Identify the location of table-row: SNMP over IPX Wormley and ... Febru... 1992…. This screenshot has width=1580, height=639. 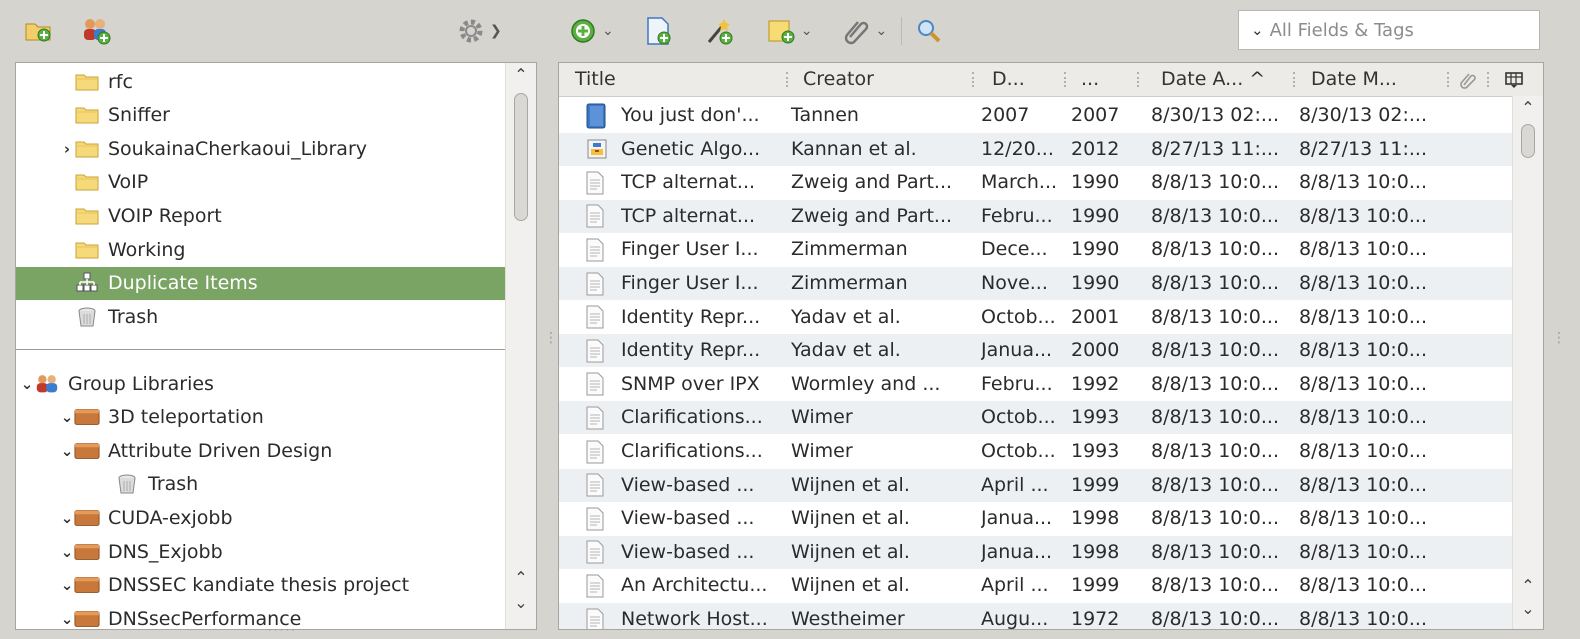
(1036, 384).